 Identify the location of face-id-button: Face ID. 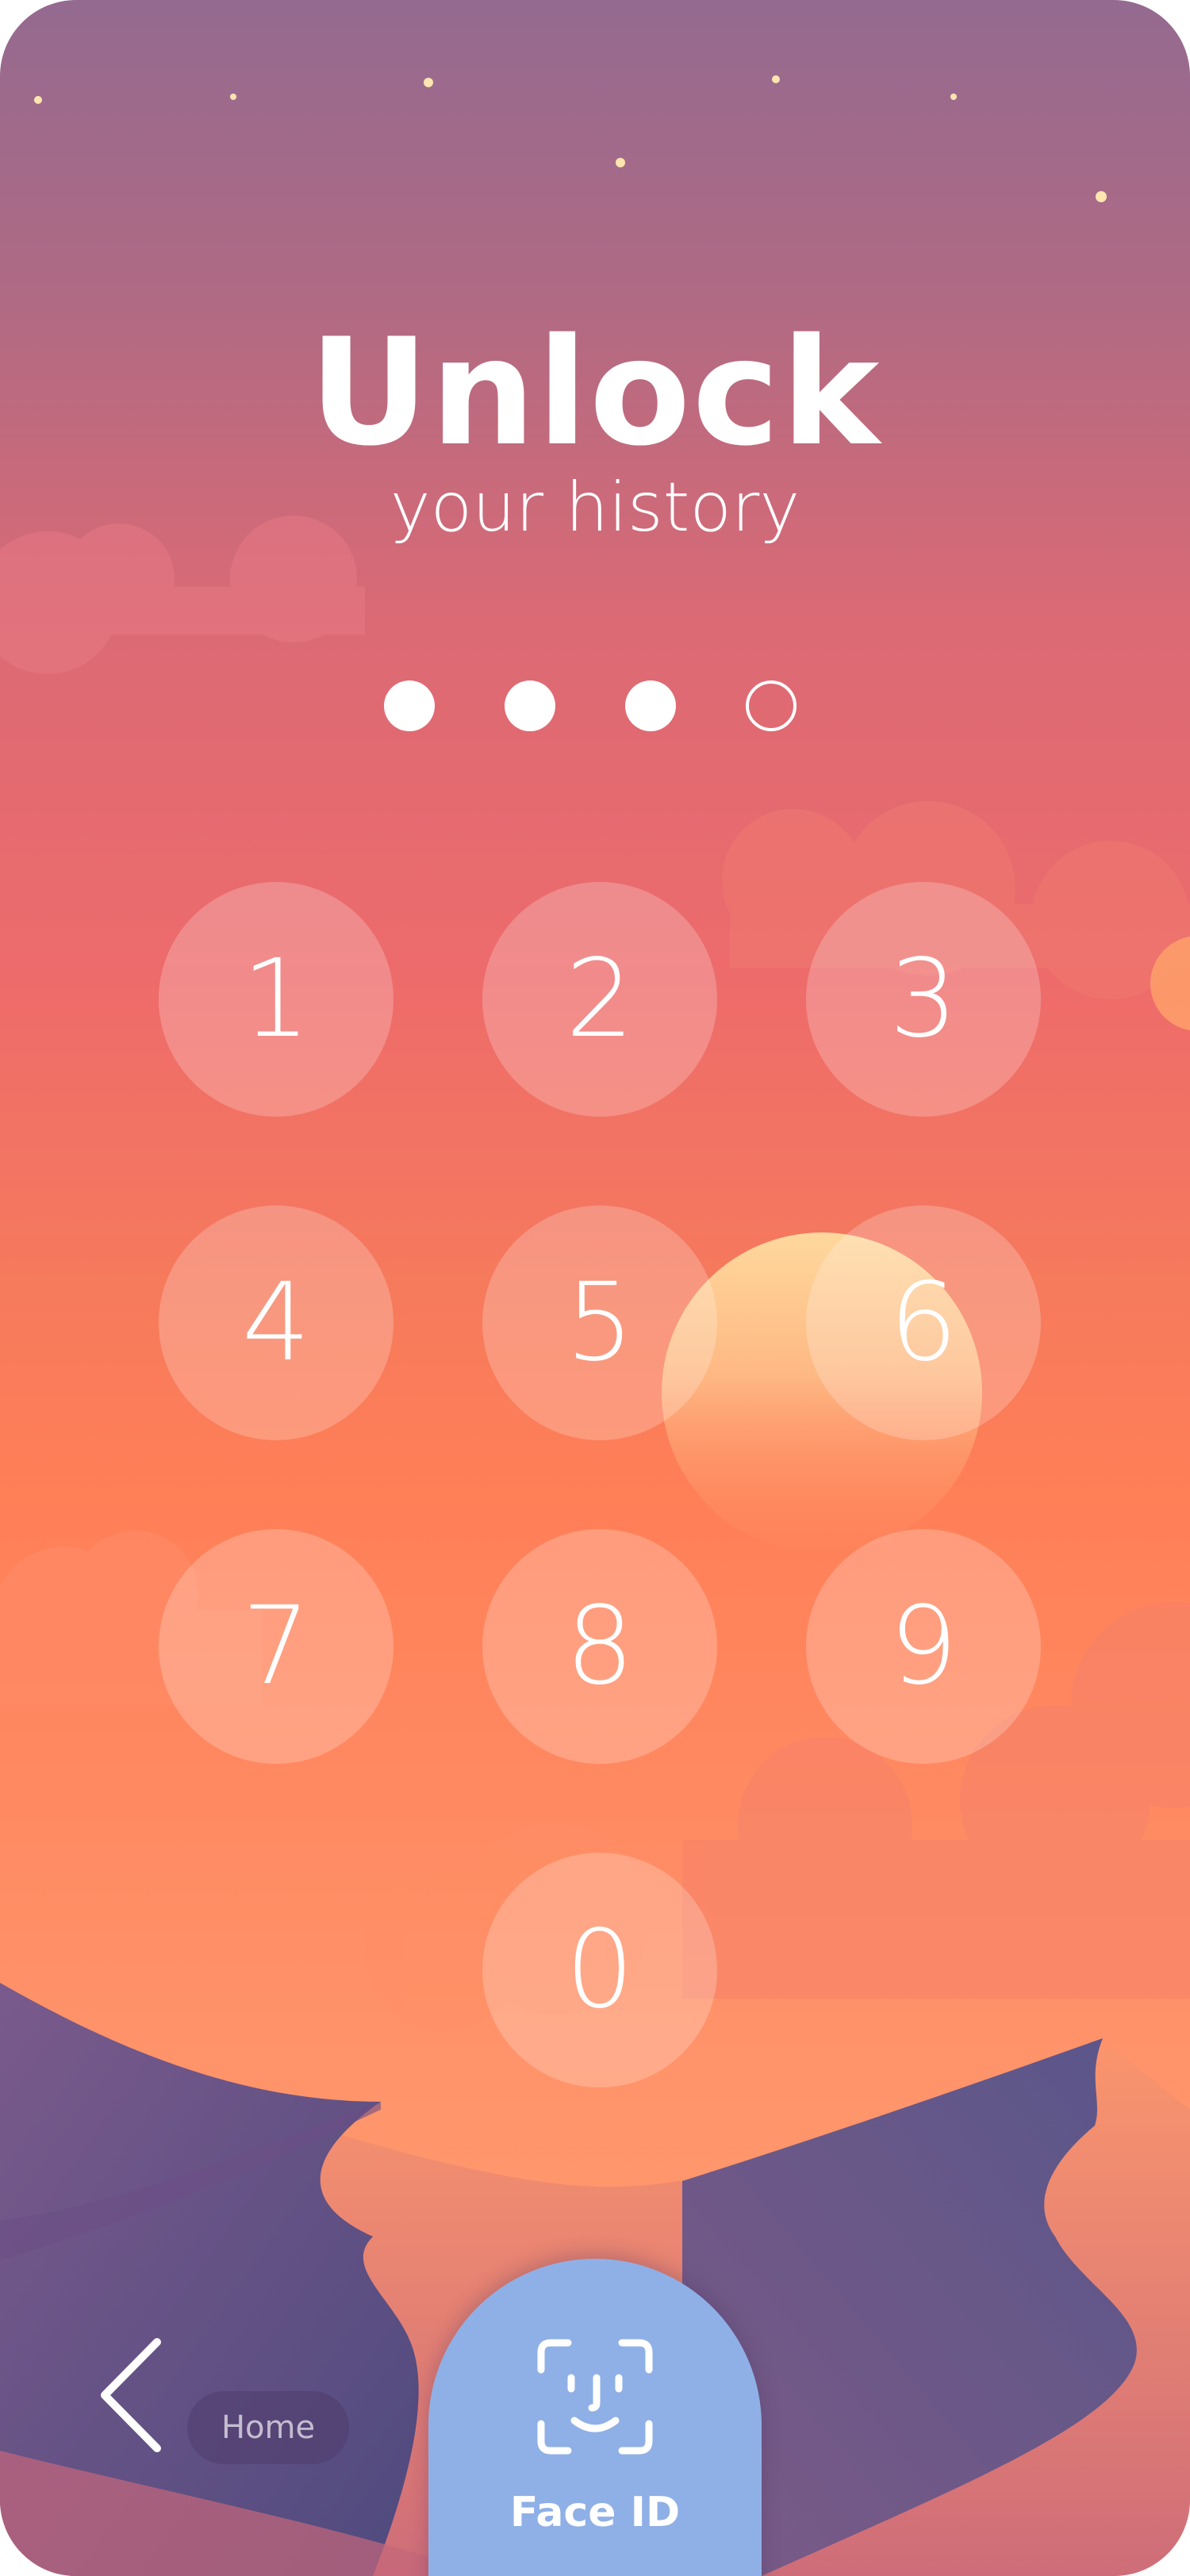
(595, 2417).